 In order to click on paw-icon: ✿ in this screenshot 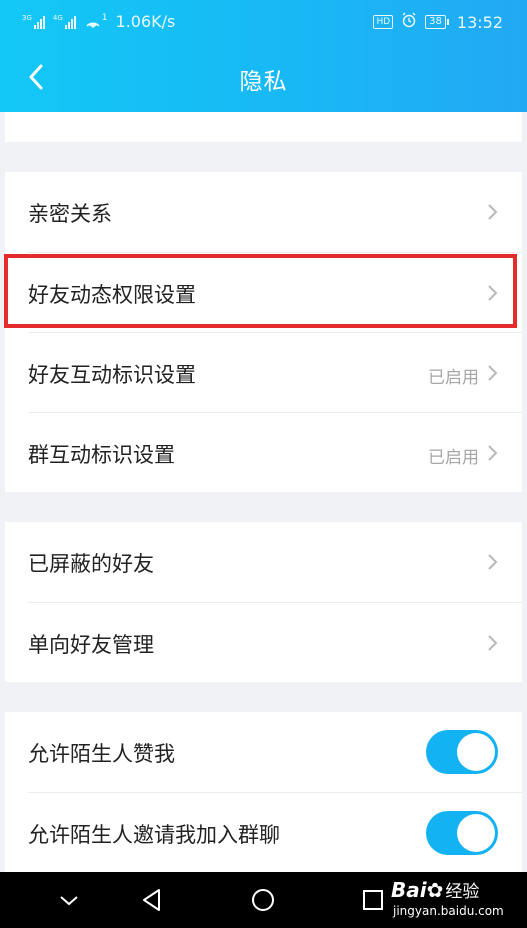, I will do `click(435, 890)`.